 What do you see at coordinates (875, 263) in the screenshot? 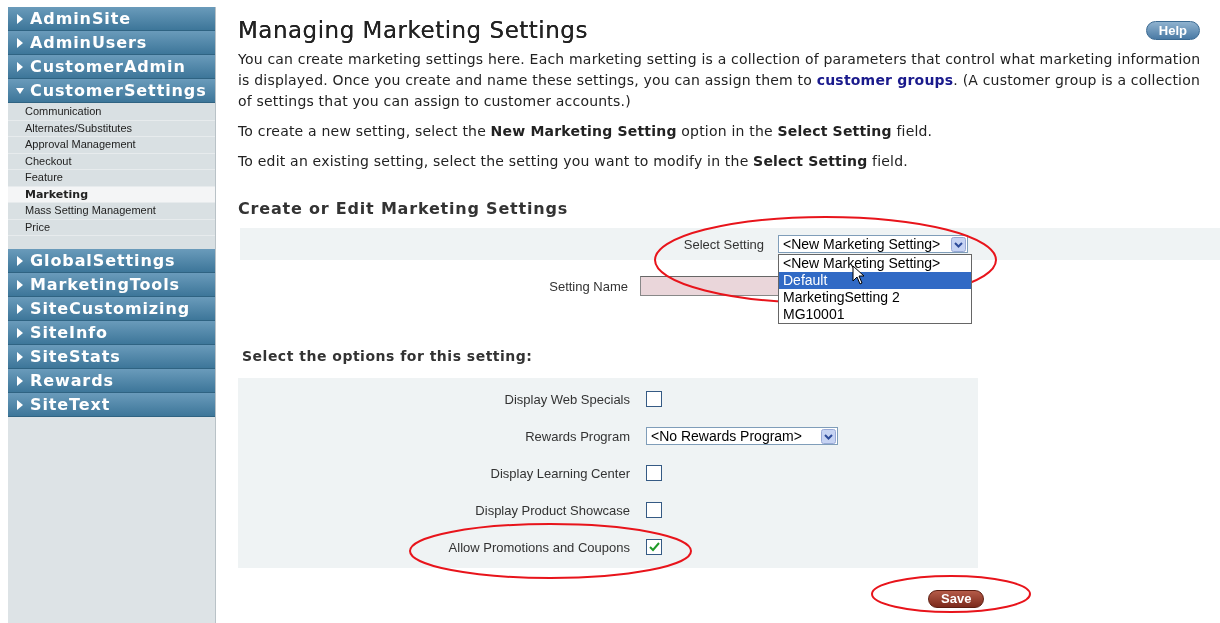
I see `dropdown-option: <New Marketing Setting>` at bounding box center [875, 263].